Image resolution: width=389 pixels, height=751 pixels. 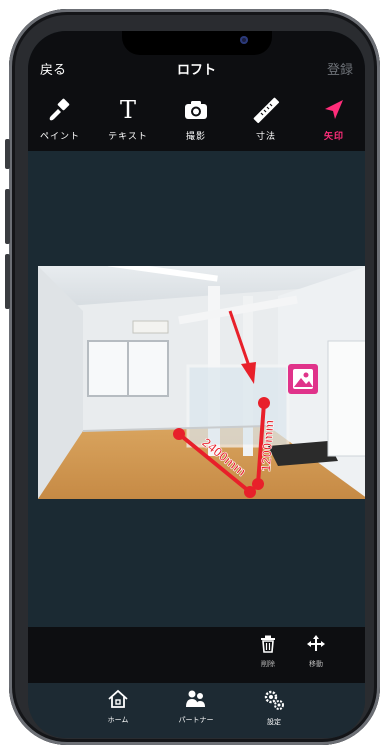 I want to click on tool-paint: ペイント, so click(x=60, y=118).